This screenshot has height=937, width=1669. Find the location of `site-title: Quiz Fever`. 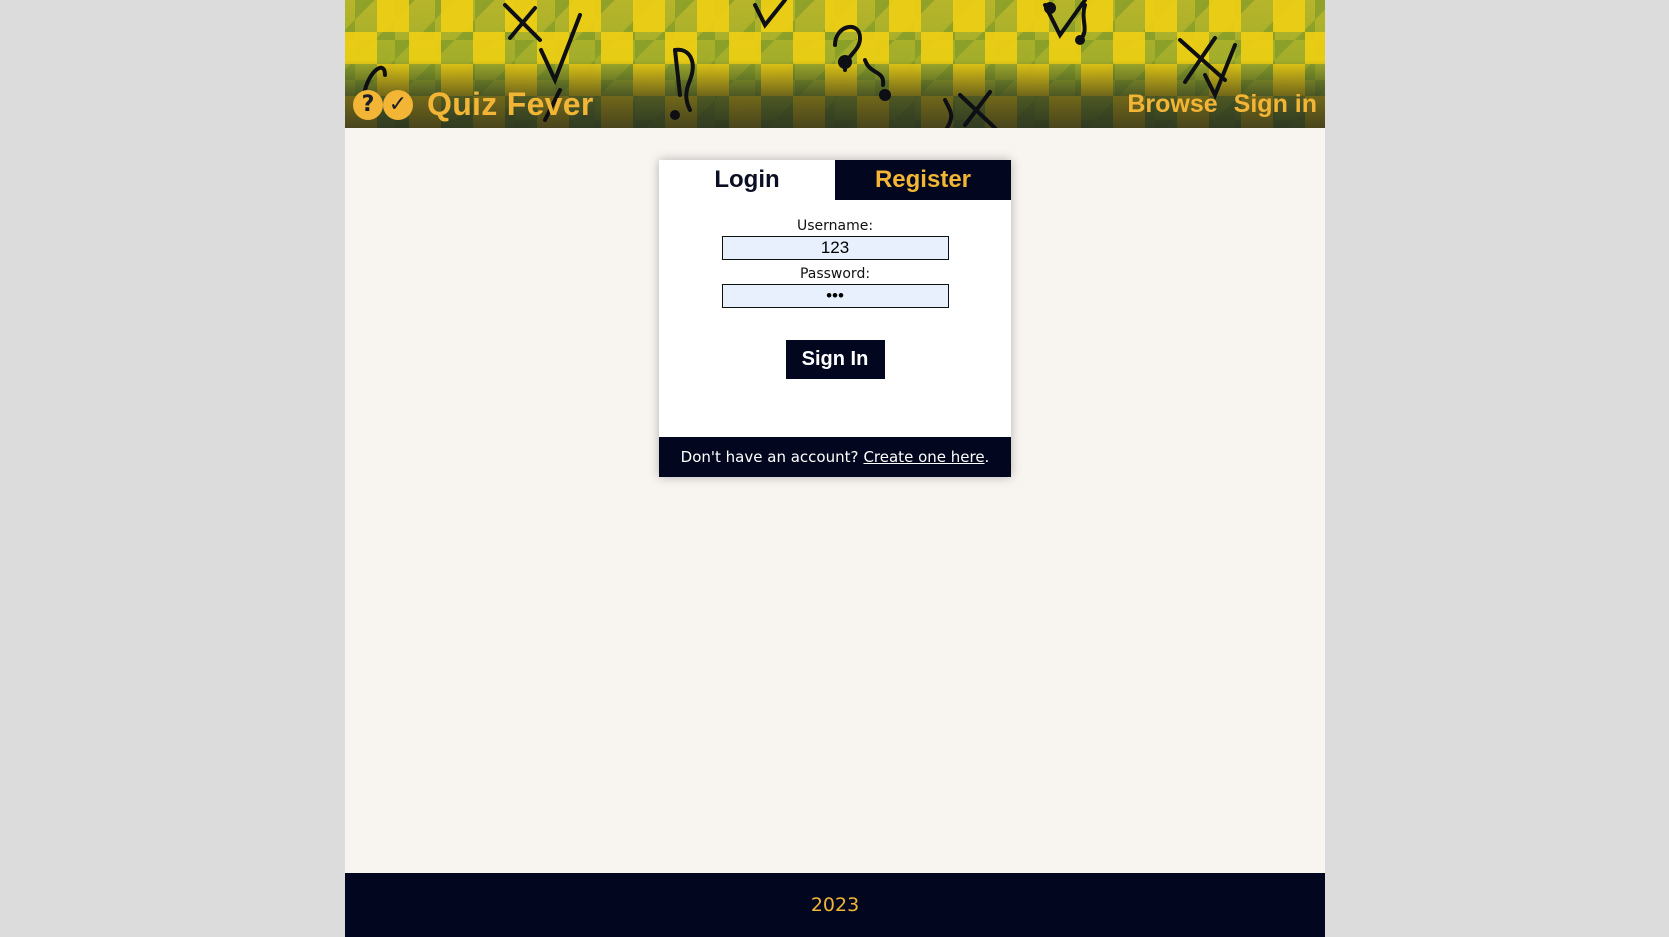

site-title: Quiz Fever is located at coordinates (510, 104).